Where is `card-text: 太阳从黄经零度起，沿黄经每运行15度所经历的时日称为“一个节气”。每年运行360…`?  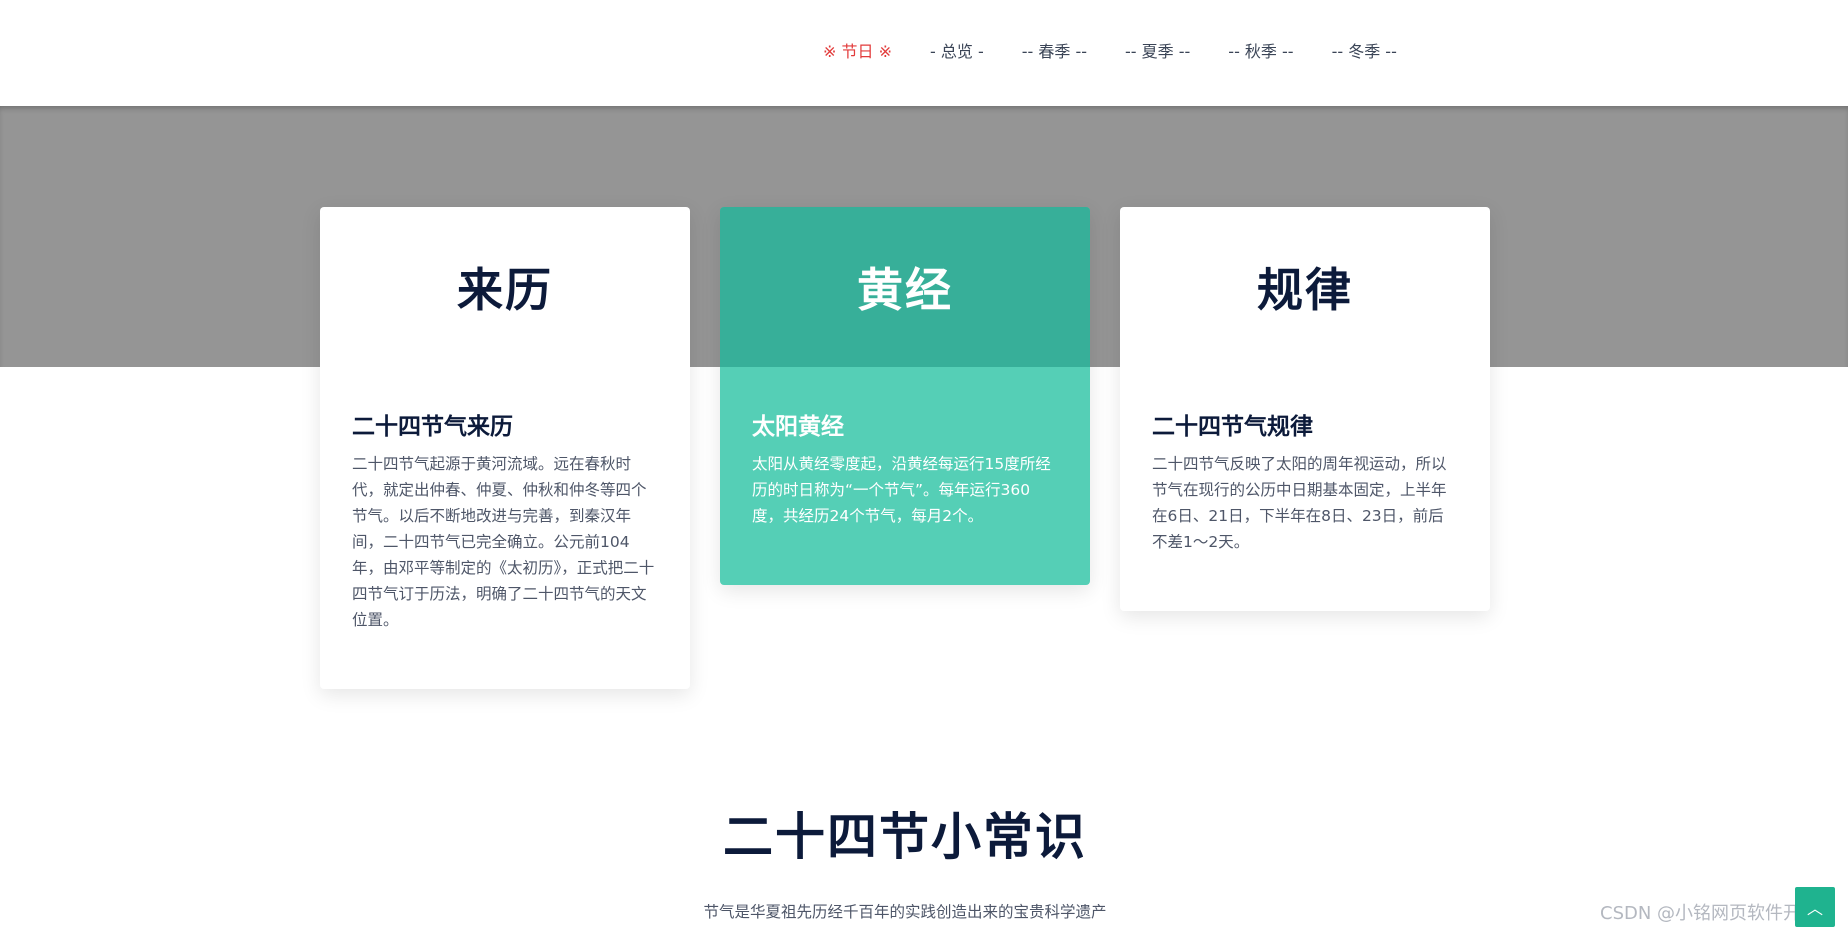
card-text: 太阳从黄经零度起，沿黄经每运行15度所经历的时日称为“一个节气”。每年运行360… is located at coordinates (901, 490).